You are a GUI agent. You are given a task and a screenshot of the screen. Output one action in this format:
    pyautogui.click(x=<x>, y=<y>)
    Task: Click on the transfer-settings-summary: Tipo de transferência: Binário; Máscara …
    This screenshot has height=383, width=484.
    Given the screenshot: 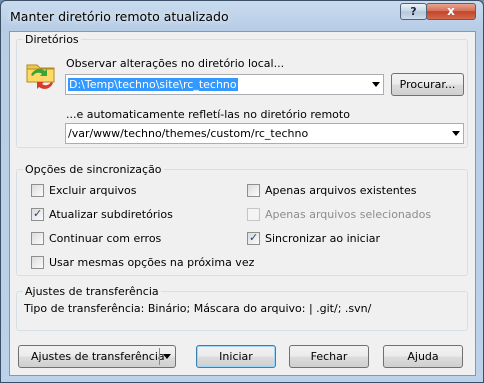 What is the action you would take?
    pyautogui.click(x=198, y=308)
    